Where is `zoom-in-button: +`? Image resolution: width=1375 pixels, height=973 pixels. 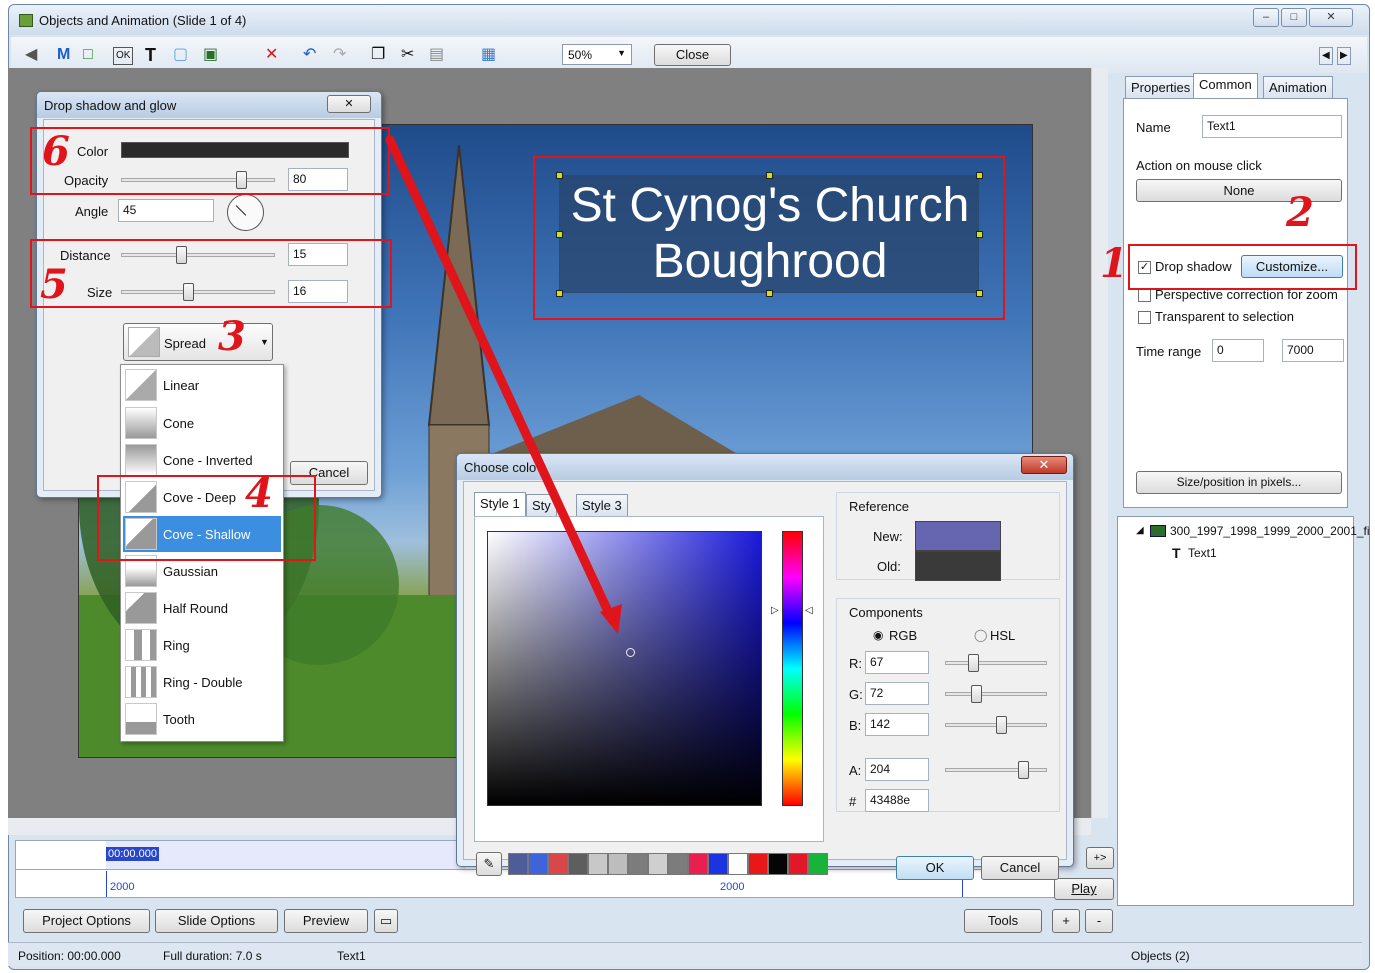
zoom-in-button: + is located at coordinates (1066, 921).